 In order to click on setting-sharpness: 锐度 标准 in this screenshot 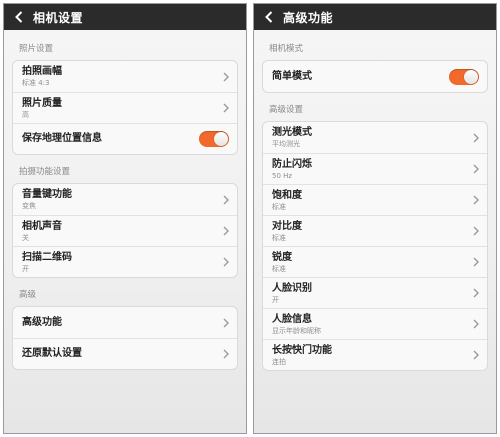, I will do `click(375, 261)`.